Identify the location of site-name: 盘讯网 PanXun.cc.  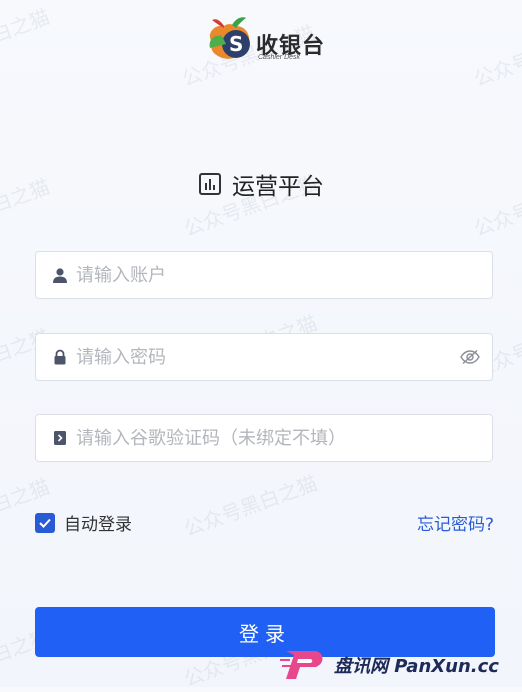
(416, 666).